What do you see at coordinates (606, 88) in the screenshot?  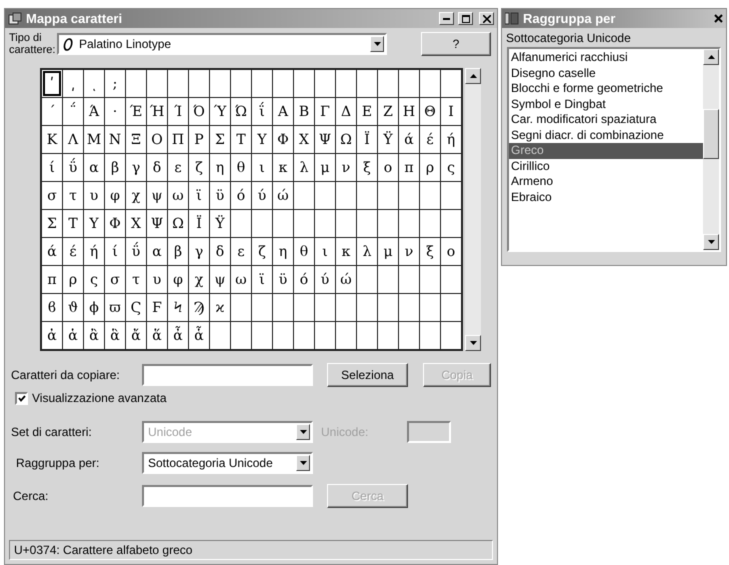 I see `list-item: Blocchi e forme geometriche` at bounding box center [606, 88].